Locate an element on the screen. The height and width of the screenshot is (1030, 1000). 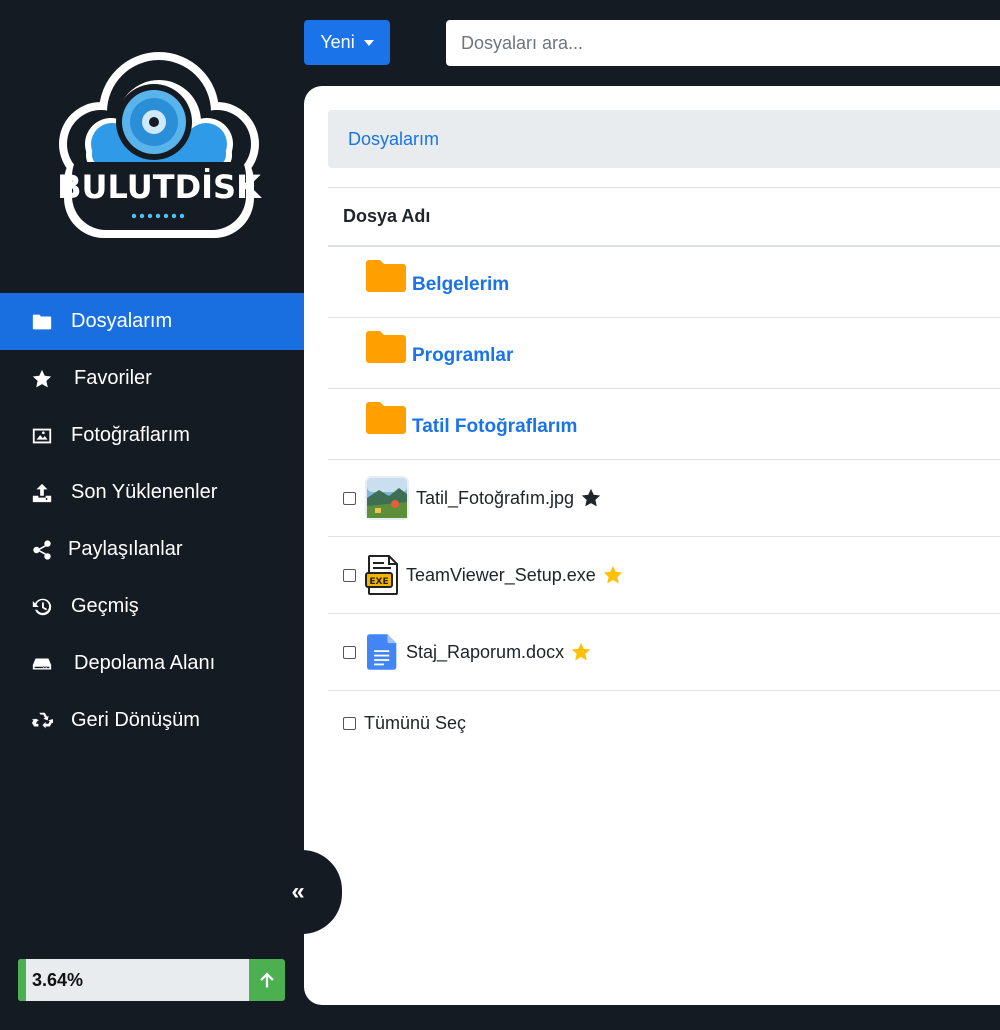
sidebar-collapse-button: « is located at coordinates (302, 892).